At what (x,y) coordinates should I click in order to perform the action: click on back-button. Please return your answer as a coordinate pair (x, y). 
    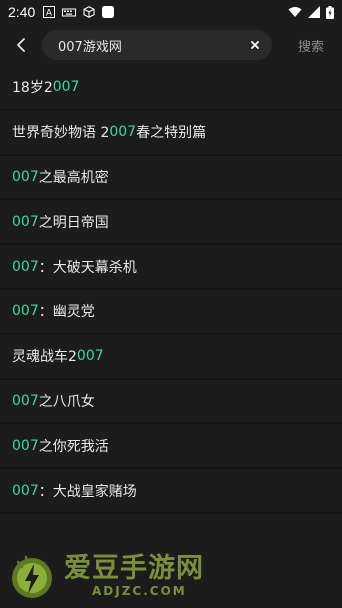
    Looking at the image, I should click on (21, 45).